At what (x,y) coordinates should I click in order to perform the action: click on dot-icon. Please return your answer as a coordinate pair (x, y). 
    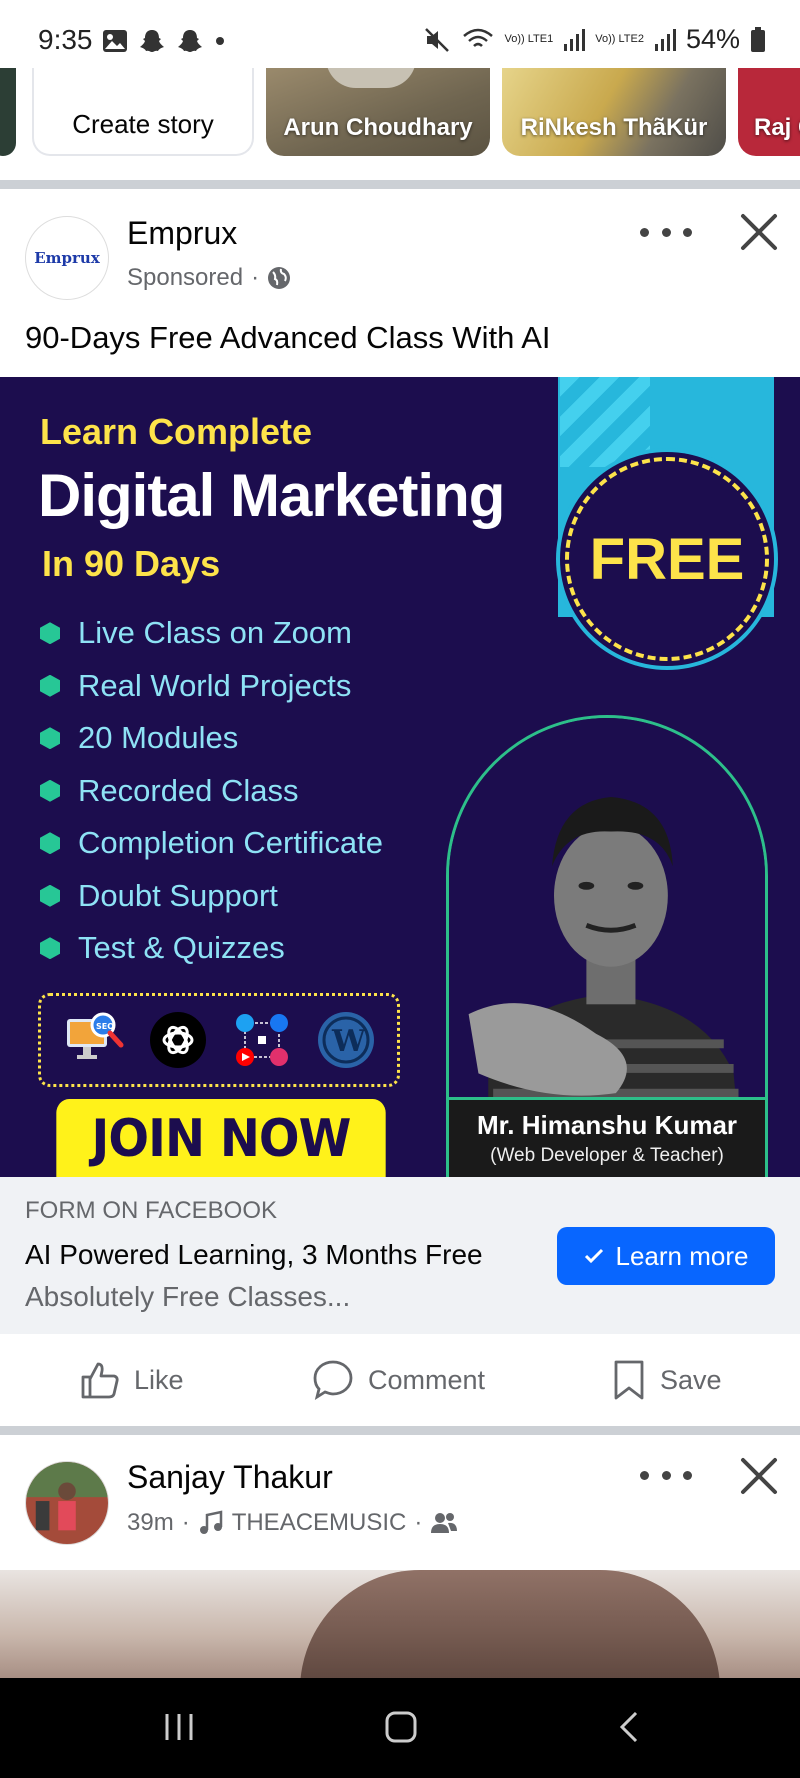
    Looking at the image, I should click on (220, 41).